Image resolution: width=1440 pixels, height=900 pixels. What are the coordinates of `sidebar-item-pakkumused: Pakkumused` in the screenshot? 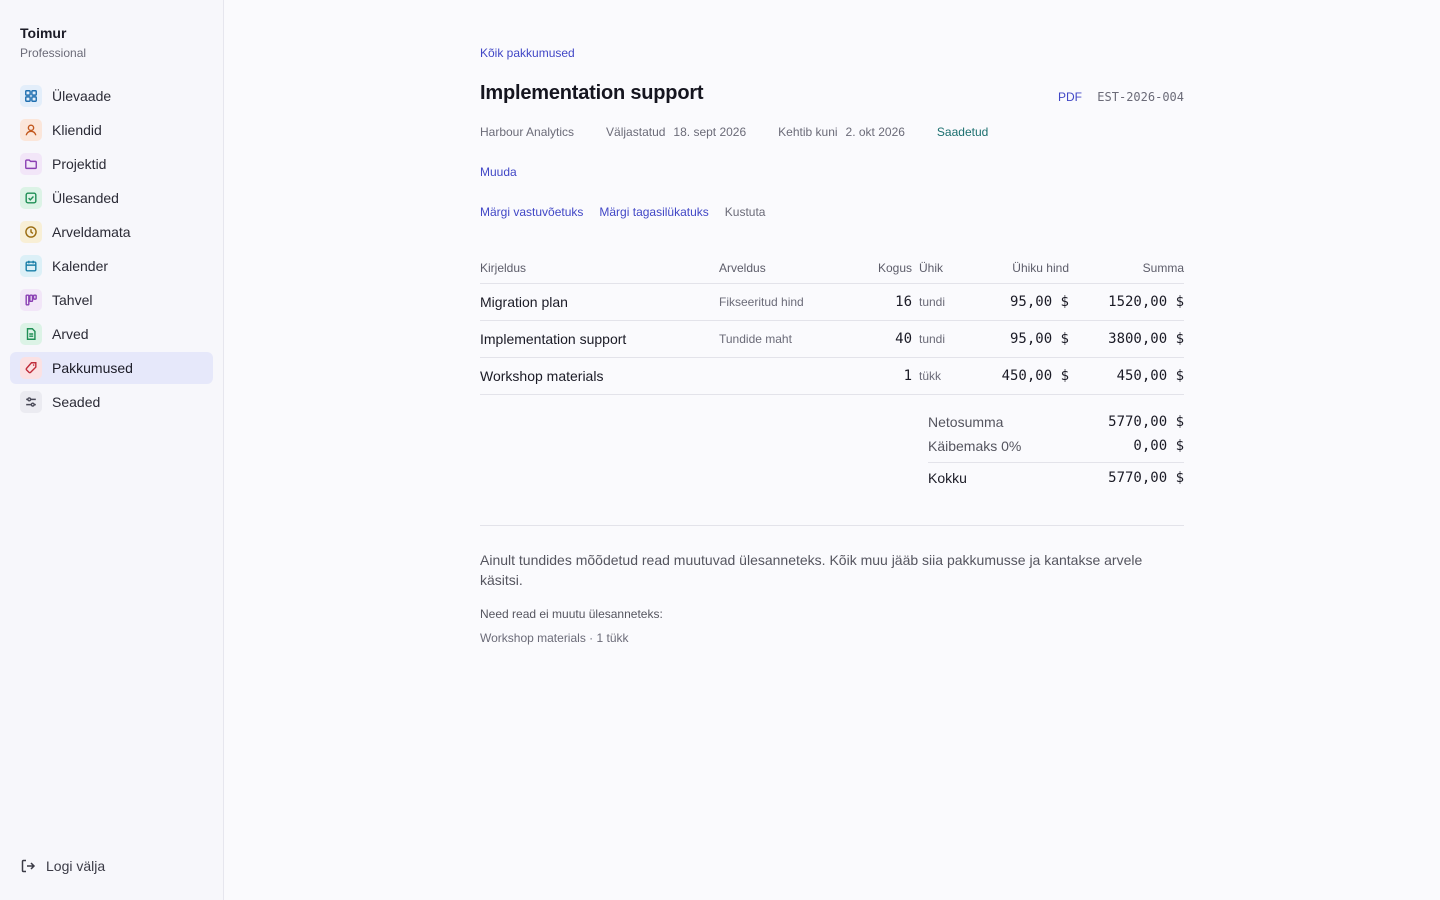 It's located at (111, 368).